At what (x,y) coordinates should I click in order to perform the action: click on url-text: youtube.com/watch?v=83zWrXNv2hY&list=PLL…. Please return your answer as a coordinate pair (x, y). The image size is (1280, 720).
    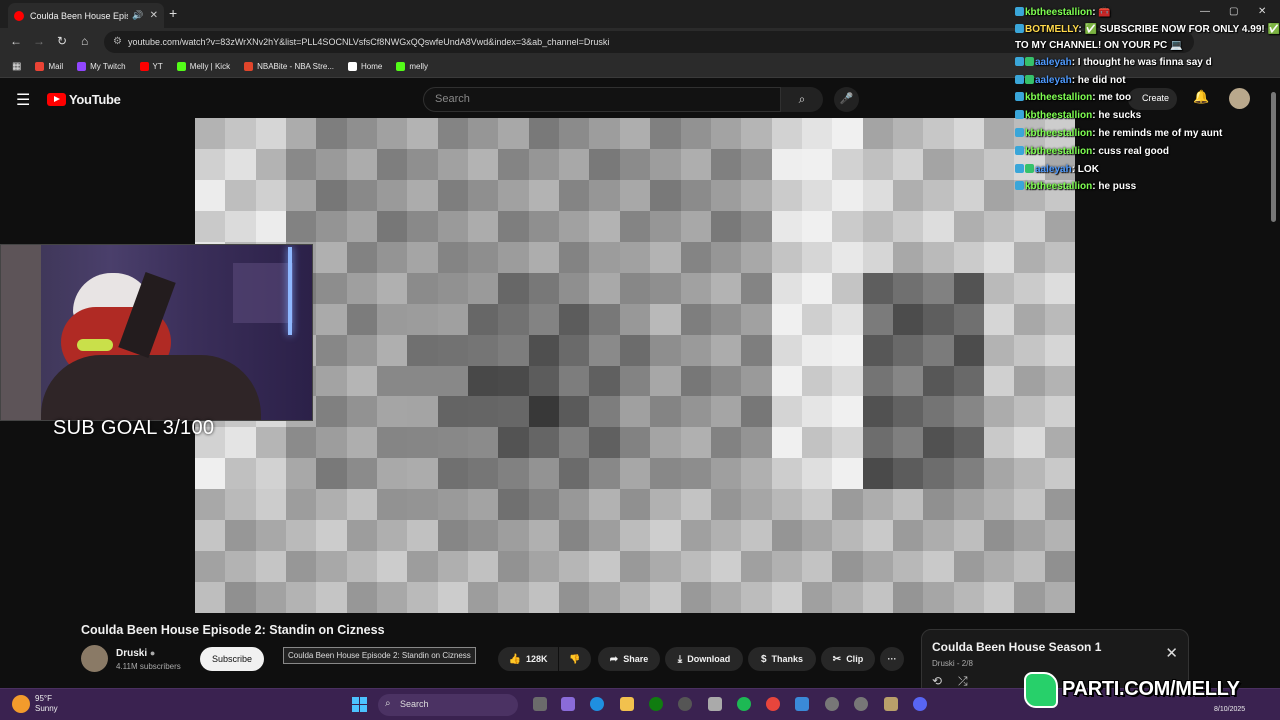
    Looking at the image, I should click on (369, 42).